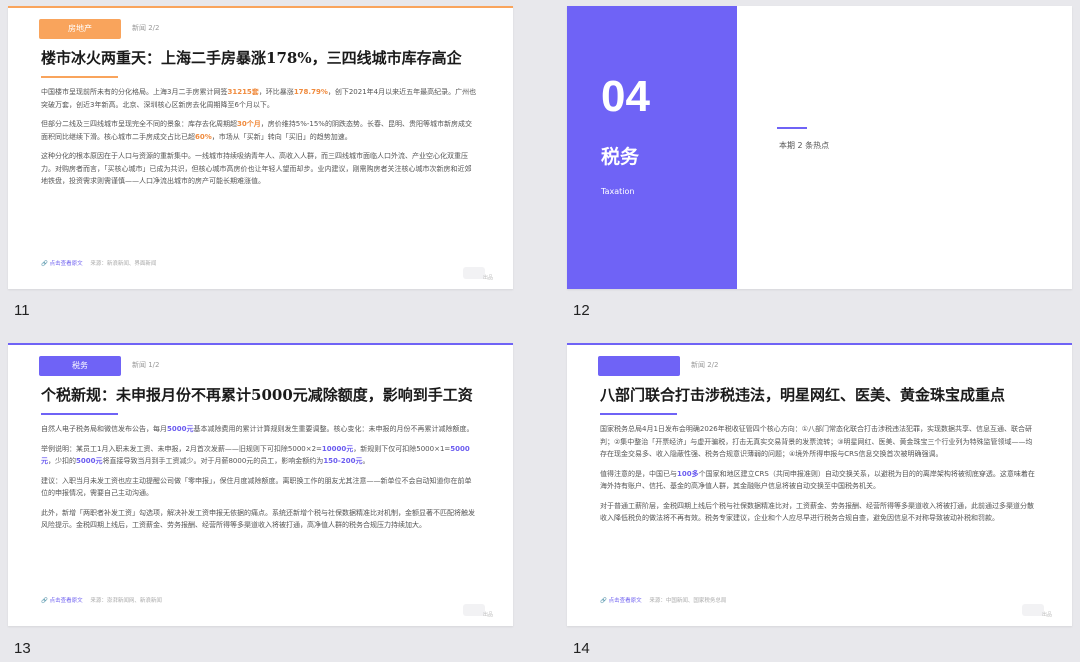  Describe the element at coordinates (62, 461) in the screenshot. I see `paragraph-text: ，少扣的` at that location.